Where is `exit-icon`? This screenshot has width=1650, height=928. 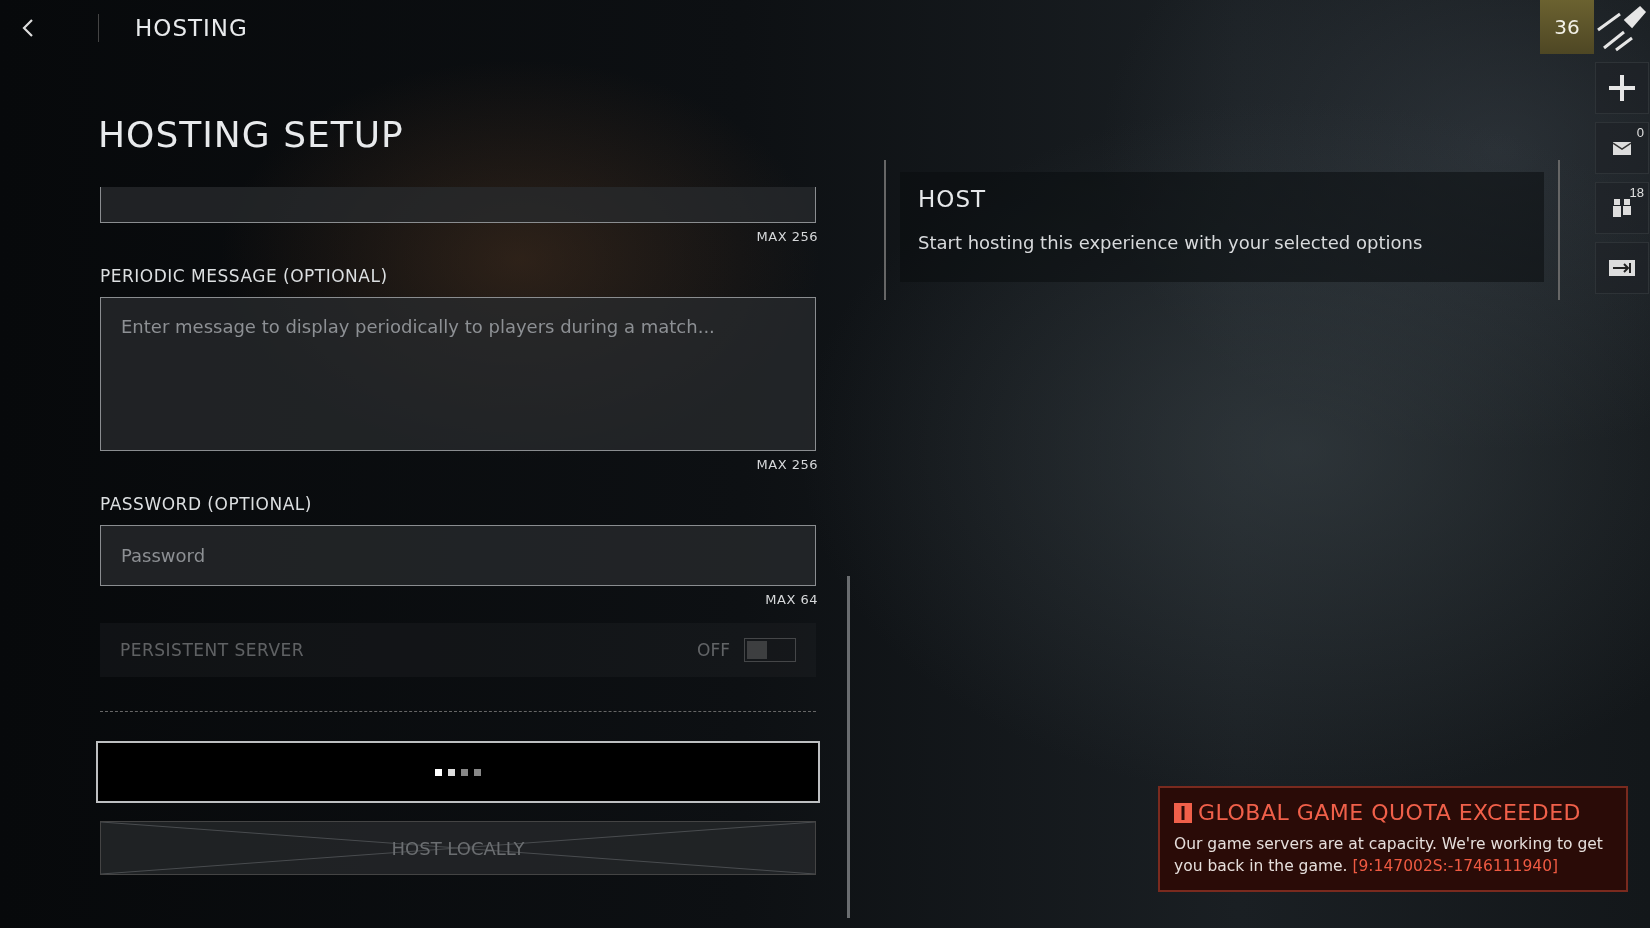
exit-icon is located at coordinates (1622, 268).